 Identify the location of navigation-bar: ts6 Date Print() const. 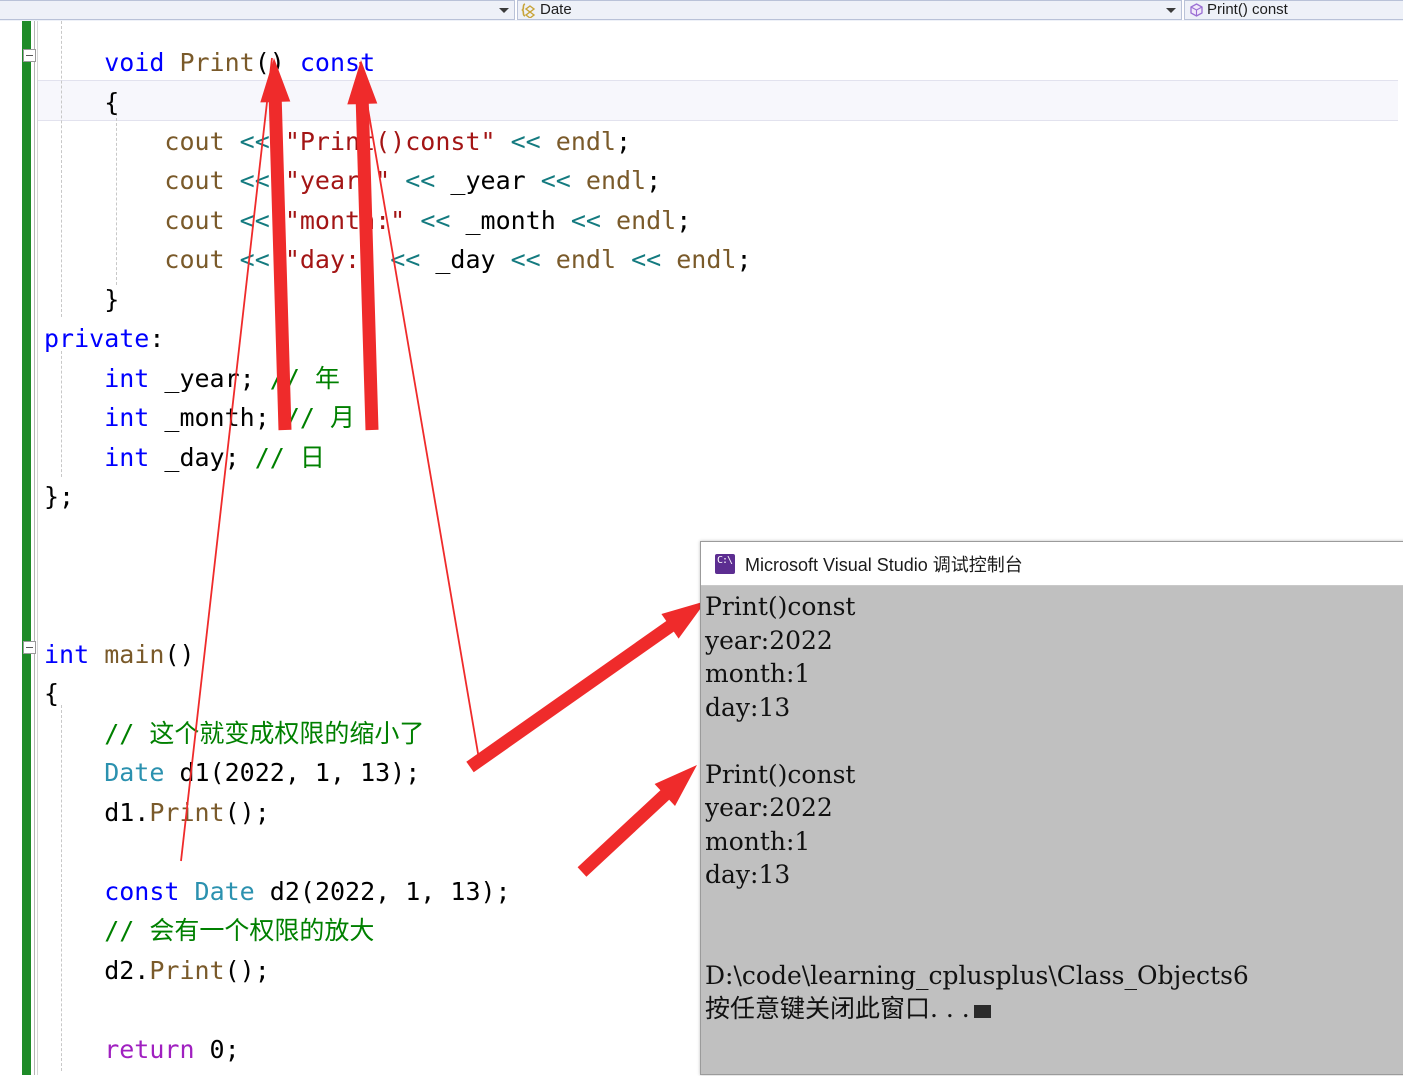
(701, 10).